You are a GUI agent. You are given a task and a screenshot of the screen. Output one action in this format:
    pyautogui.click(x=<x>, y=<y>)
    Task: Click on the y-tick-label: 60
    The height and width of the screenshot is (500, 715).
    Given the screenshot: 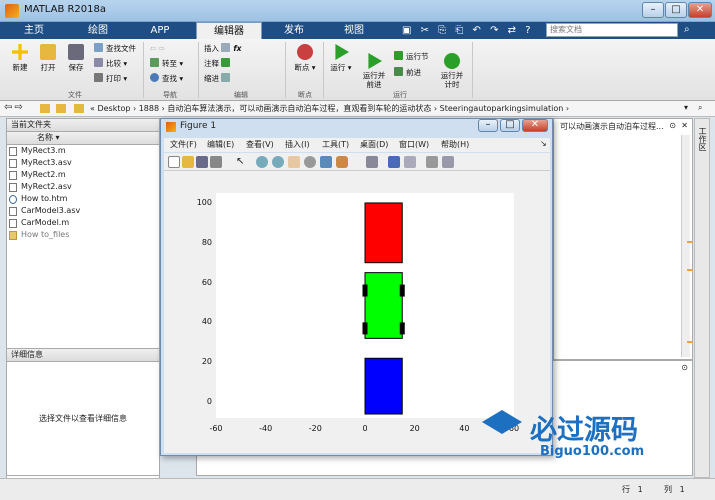 What is the action you would take?
    pyautogui.click(x=206, y=282)
    